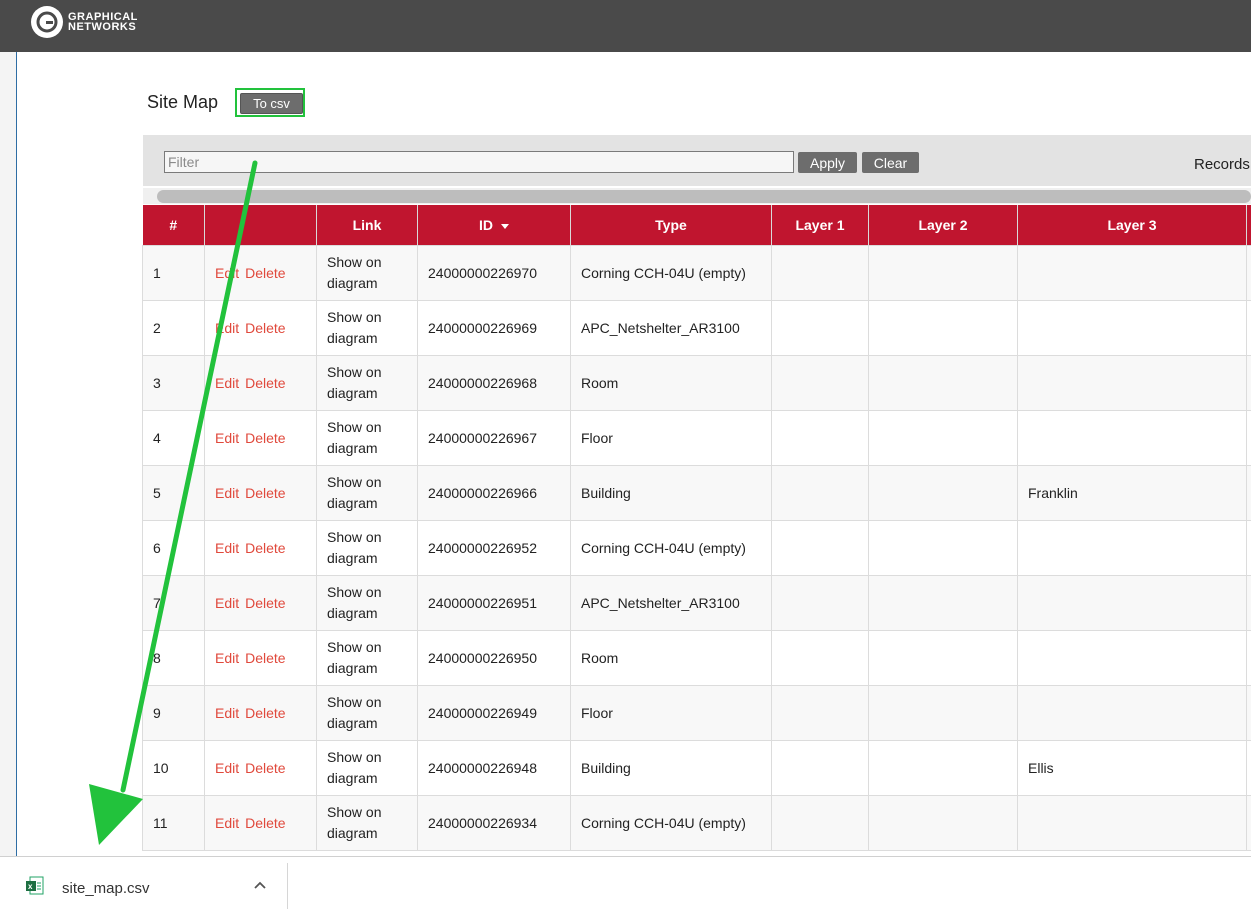  I want to click on header-actions, so click(261, 225).